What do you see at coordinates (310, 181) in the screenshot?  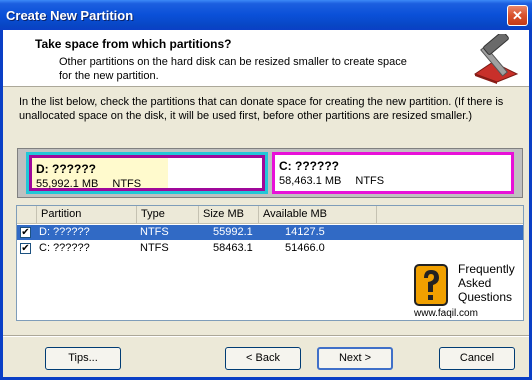 I see `partition-c-size: 58,463.1 MB` at bounding box center [310, 181].